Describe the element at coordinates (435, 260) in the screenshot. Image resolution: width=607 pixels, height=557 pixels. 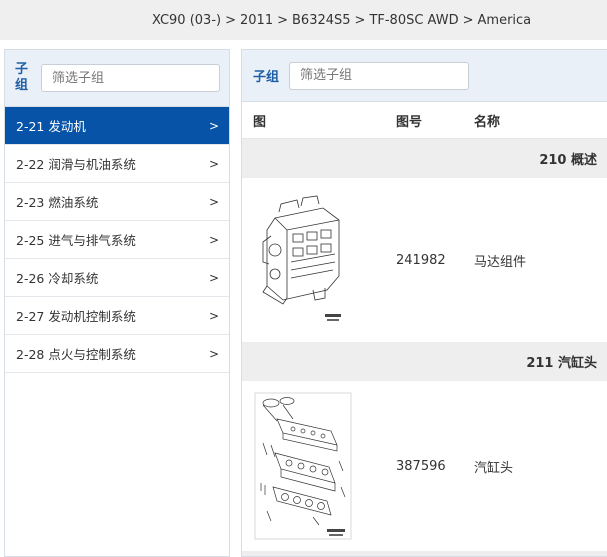
I see `part-number: 241982` at that location.